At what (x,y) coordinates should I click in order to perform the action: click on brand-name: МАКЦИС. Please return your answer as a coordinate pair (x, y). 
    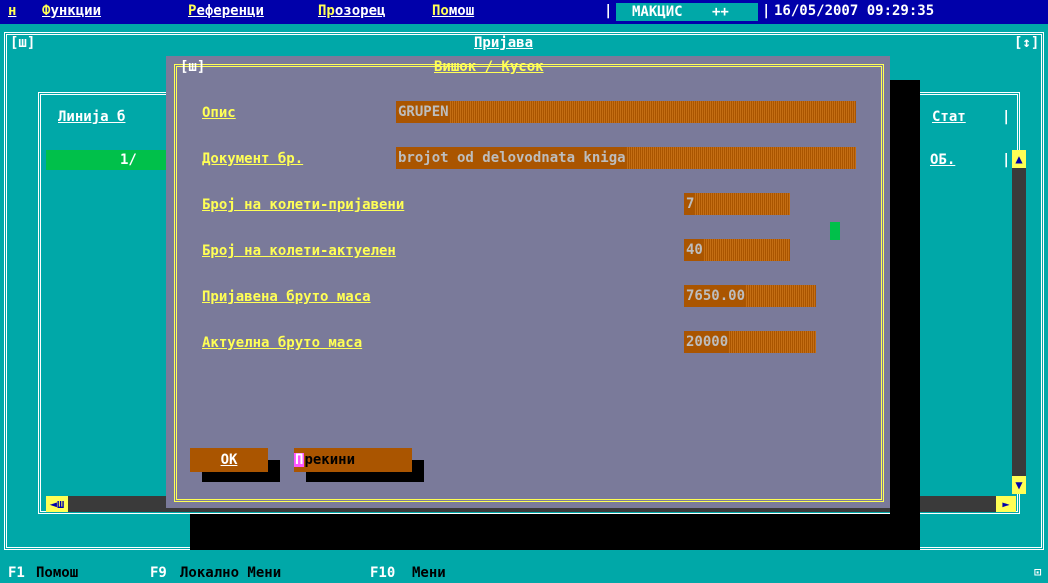
    Looking at the image, I should click on (657, 12).